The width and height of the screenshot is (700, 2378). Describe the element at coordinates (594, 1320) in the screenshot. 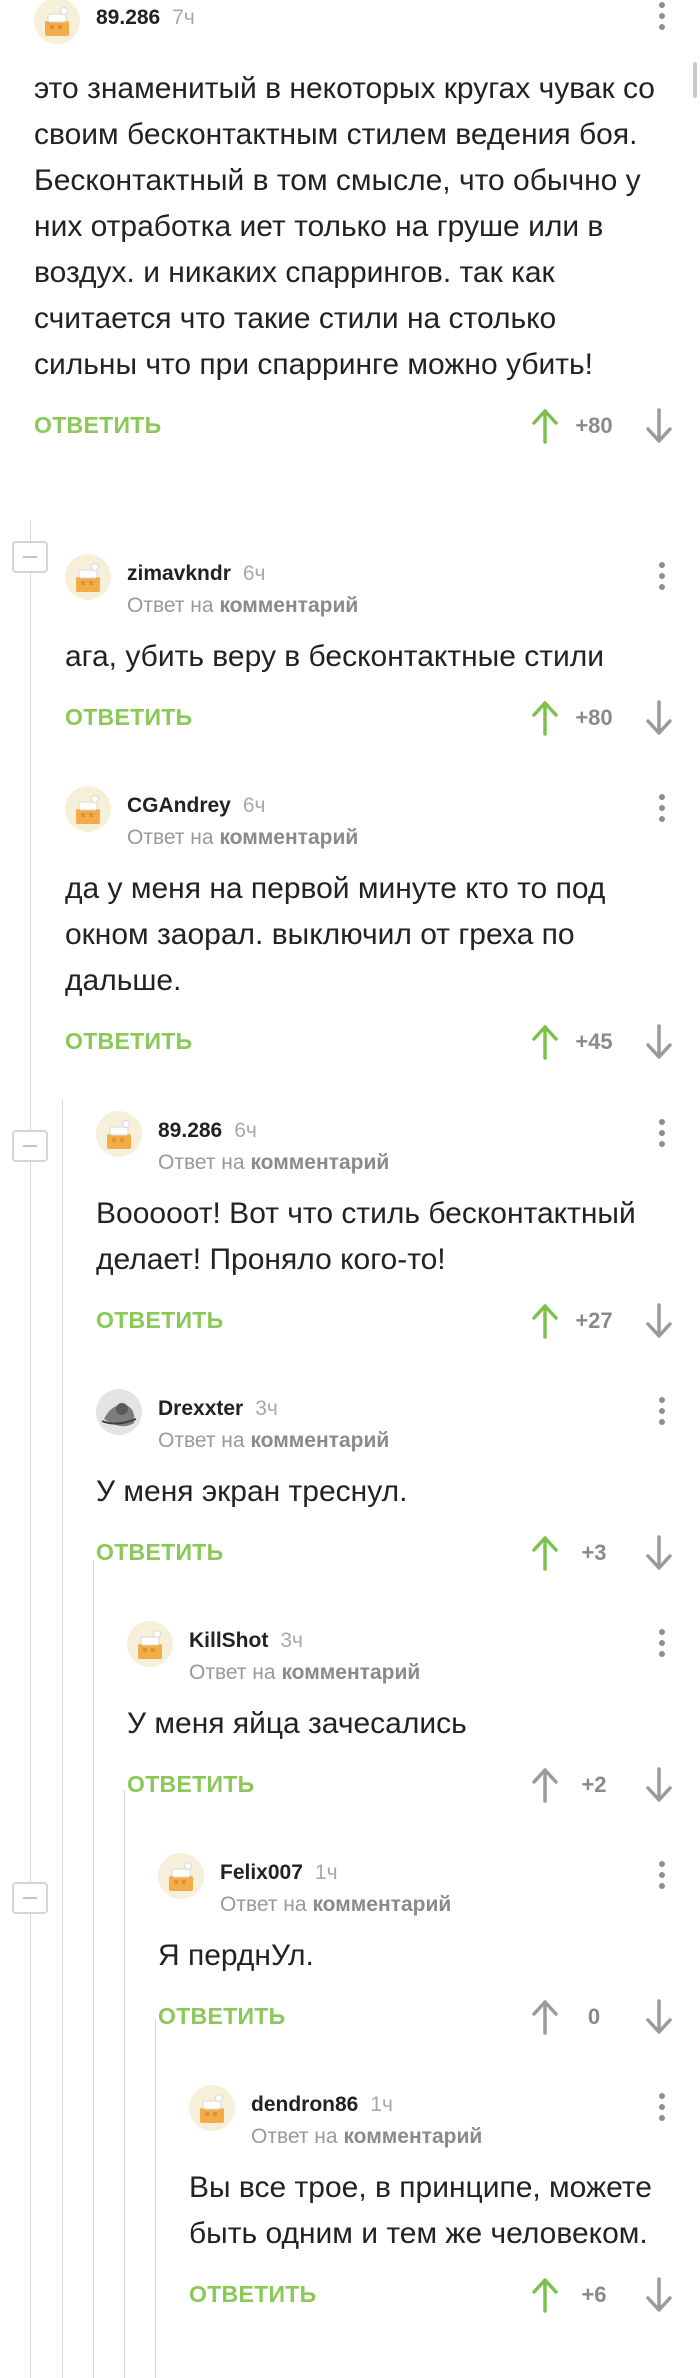

I see `comment-rating: +27` at that location.